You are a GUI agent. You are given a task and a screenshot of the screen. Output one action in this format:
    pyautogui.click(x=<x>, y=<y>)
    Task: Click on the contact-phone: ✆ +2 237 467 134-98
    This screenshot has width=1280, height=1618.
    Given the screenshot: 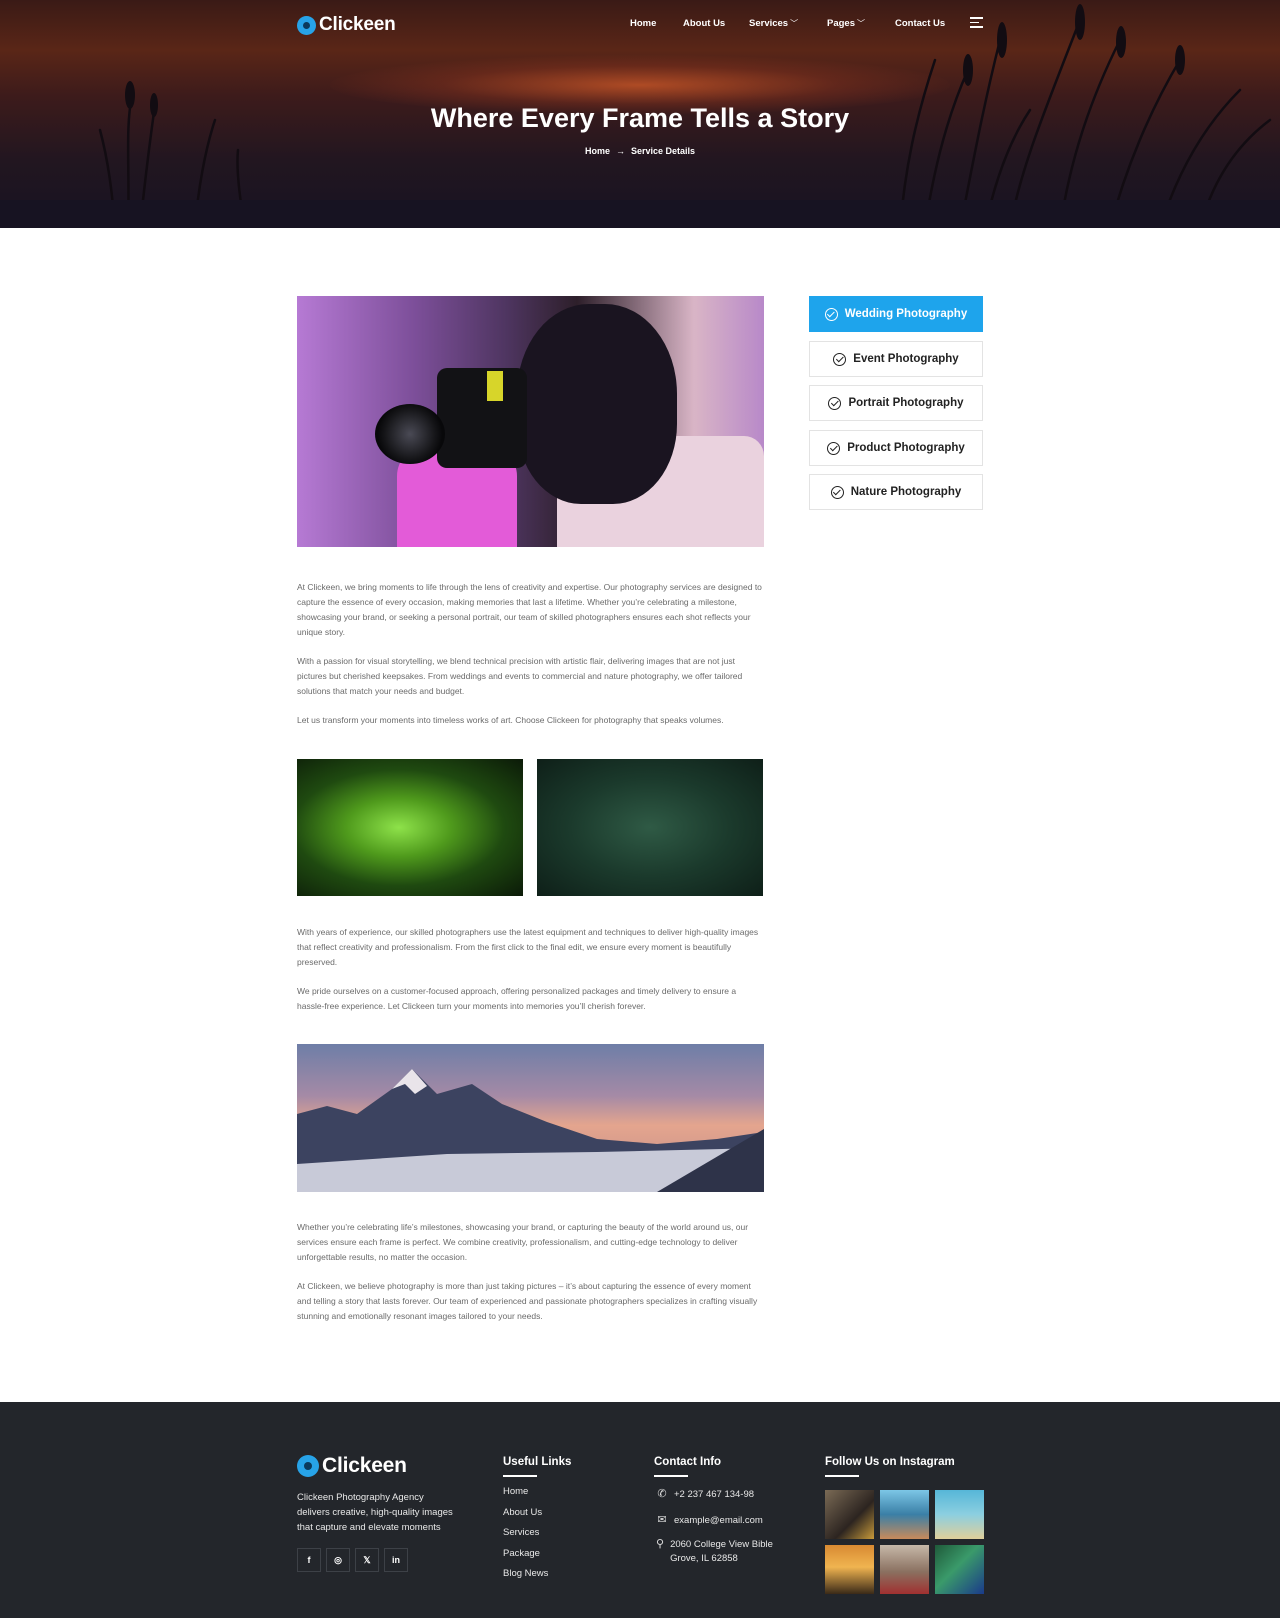 What is the action you would take?
    pyautogui.click(x=705, y=1495)
    